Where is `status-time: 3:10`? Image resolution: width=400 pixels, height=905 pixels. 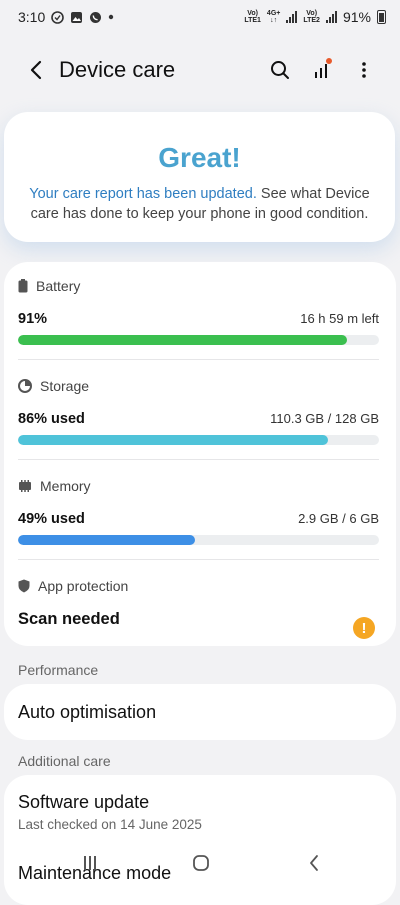 status-time: 3:10 is located at coordinates (32, 17).